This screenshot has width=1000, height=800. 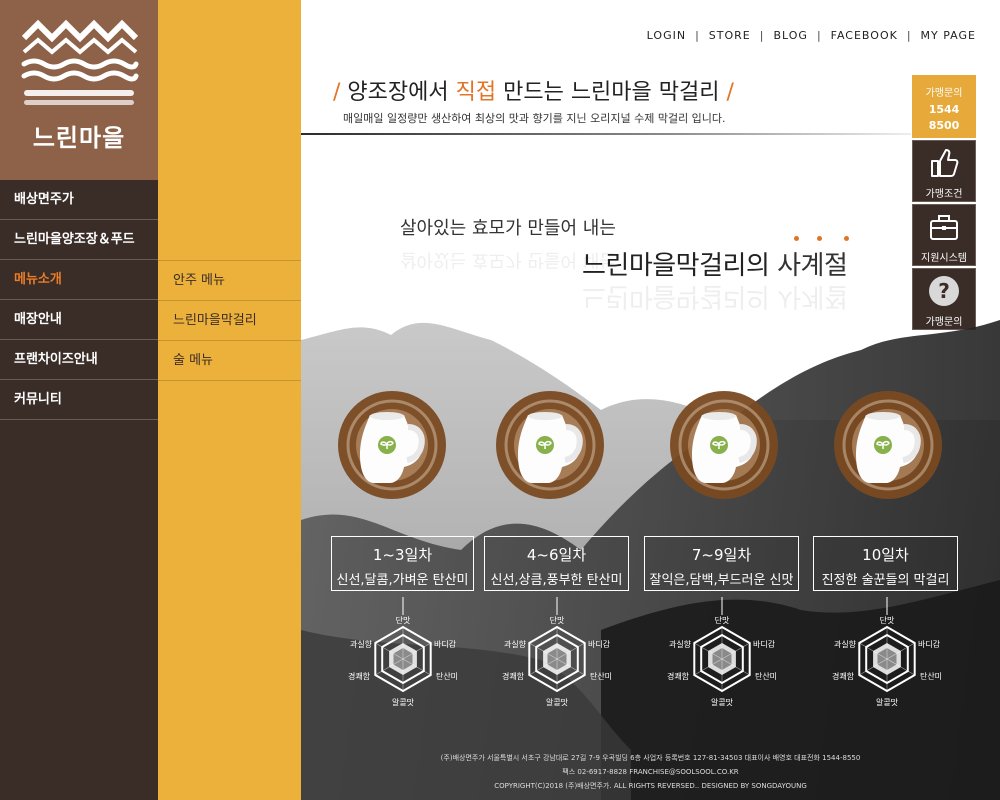 I want to click on main-nav: 배상면주가 느린마을양조장＆푸드 메뉴소개 매장안내 프랜차이즈안내 커뮤니티, so click(x=79, y=300).